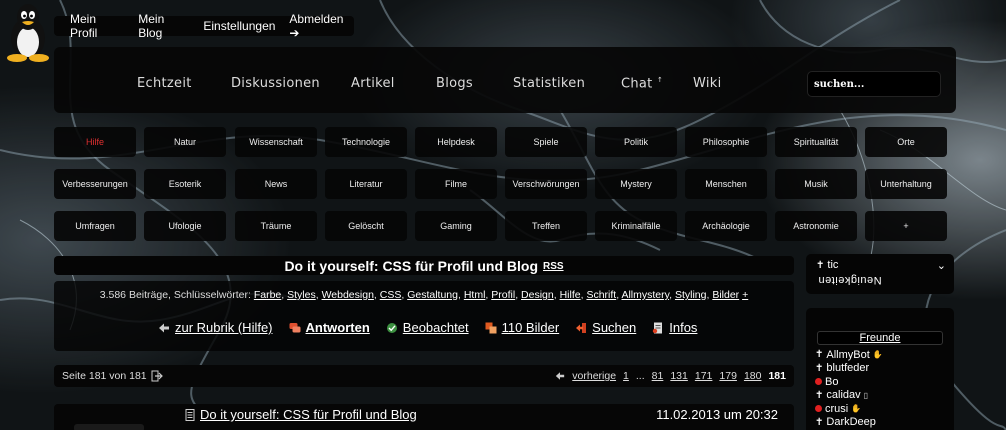 The width and height of the screenshot is (1006, 430). I want to click on friend-item: crusi ✋, so click(849, 409).